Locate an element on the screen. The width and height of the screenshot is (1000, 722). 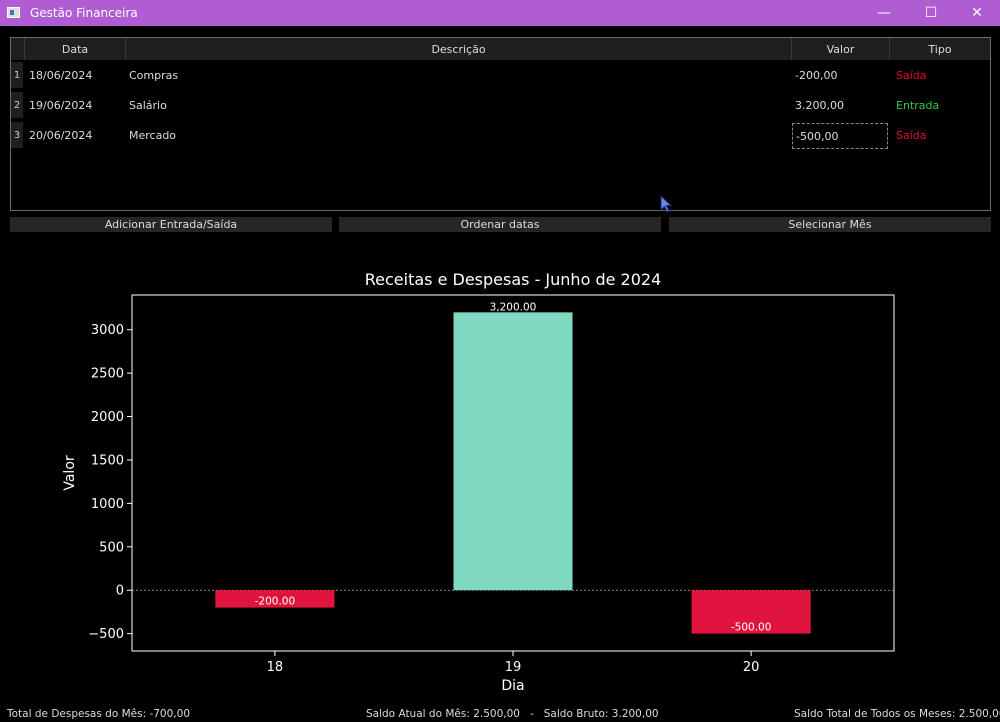
x-axis-label: Dia is located at coordinates (512, 686).